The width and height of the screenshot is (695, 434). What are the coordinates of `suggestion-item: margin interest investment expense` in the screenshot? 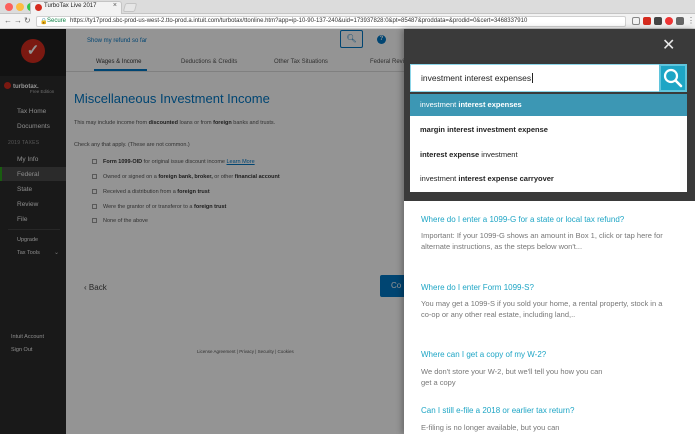 It's located at (548, 130).